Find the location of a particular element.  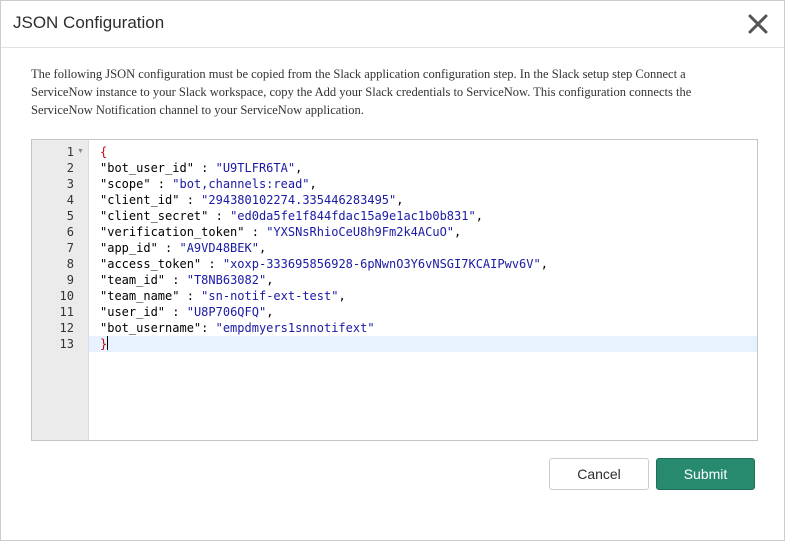

code-line-text: "bot_user_id" : "U9TLFR6TA", is located at coordinates (201, 168).